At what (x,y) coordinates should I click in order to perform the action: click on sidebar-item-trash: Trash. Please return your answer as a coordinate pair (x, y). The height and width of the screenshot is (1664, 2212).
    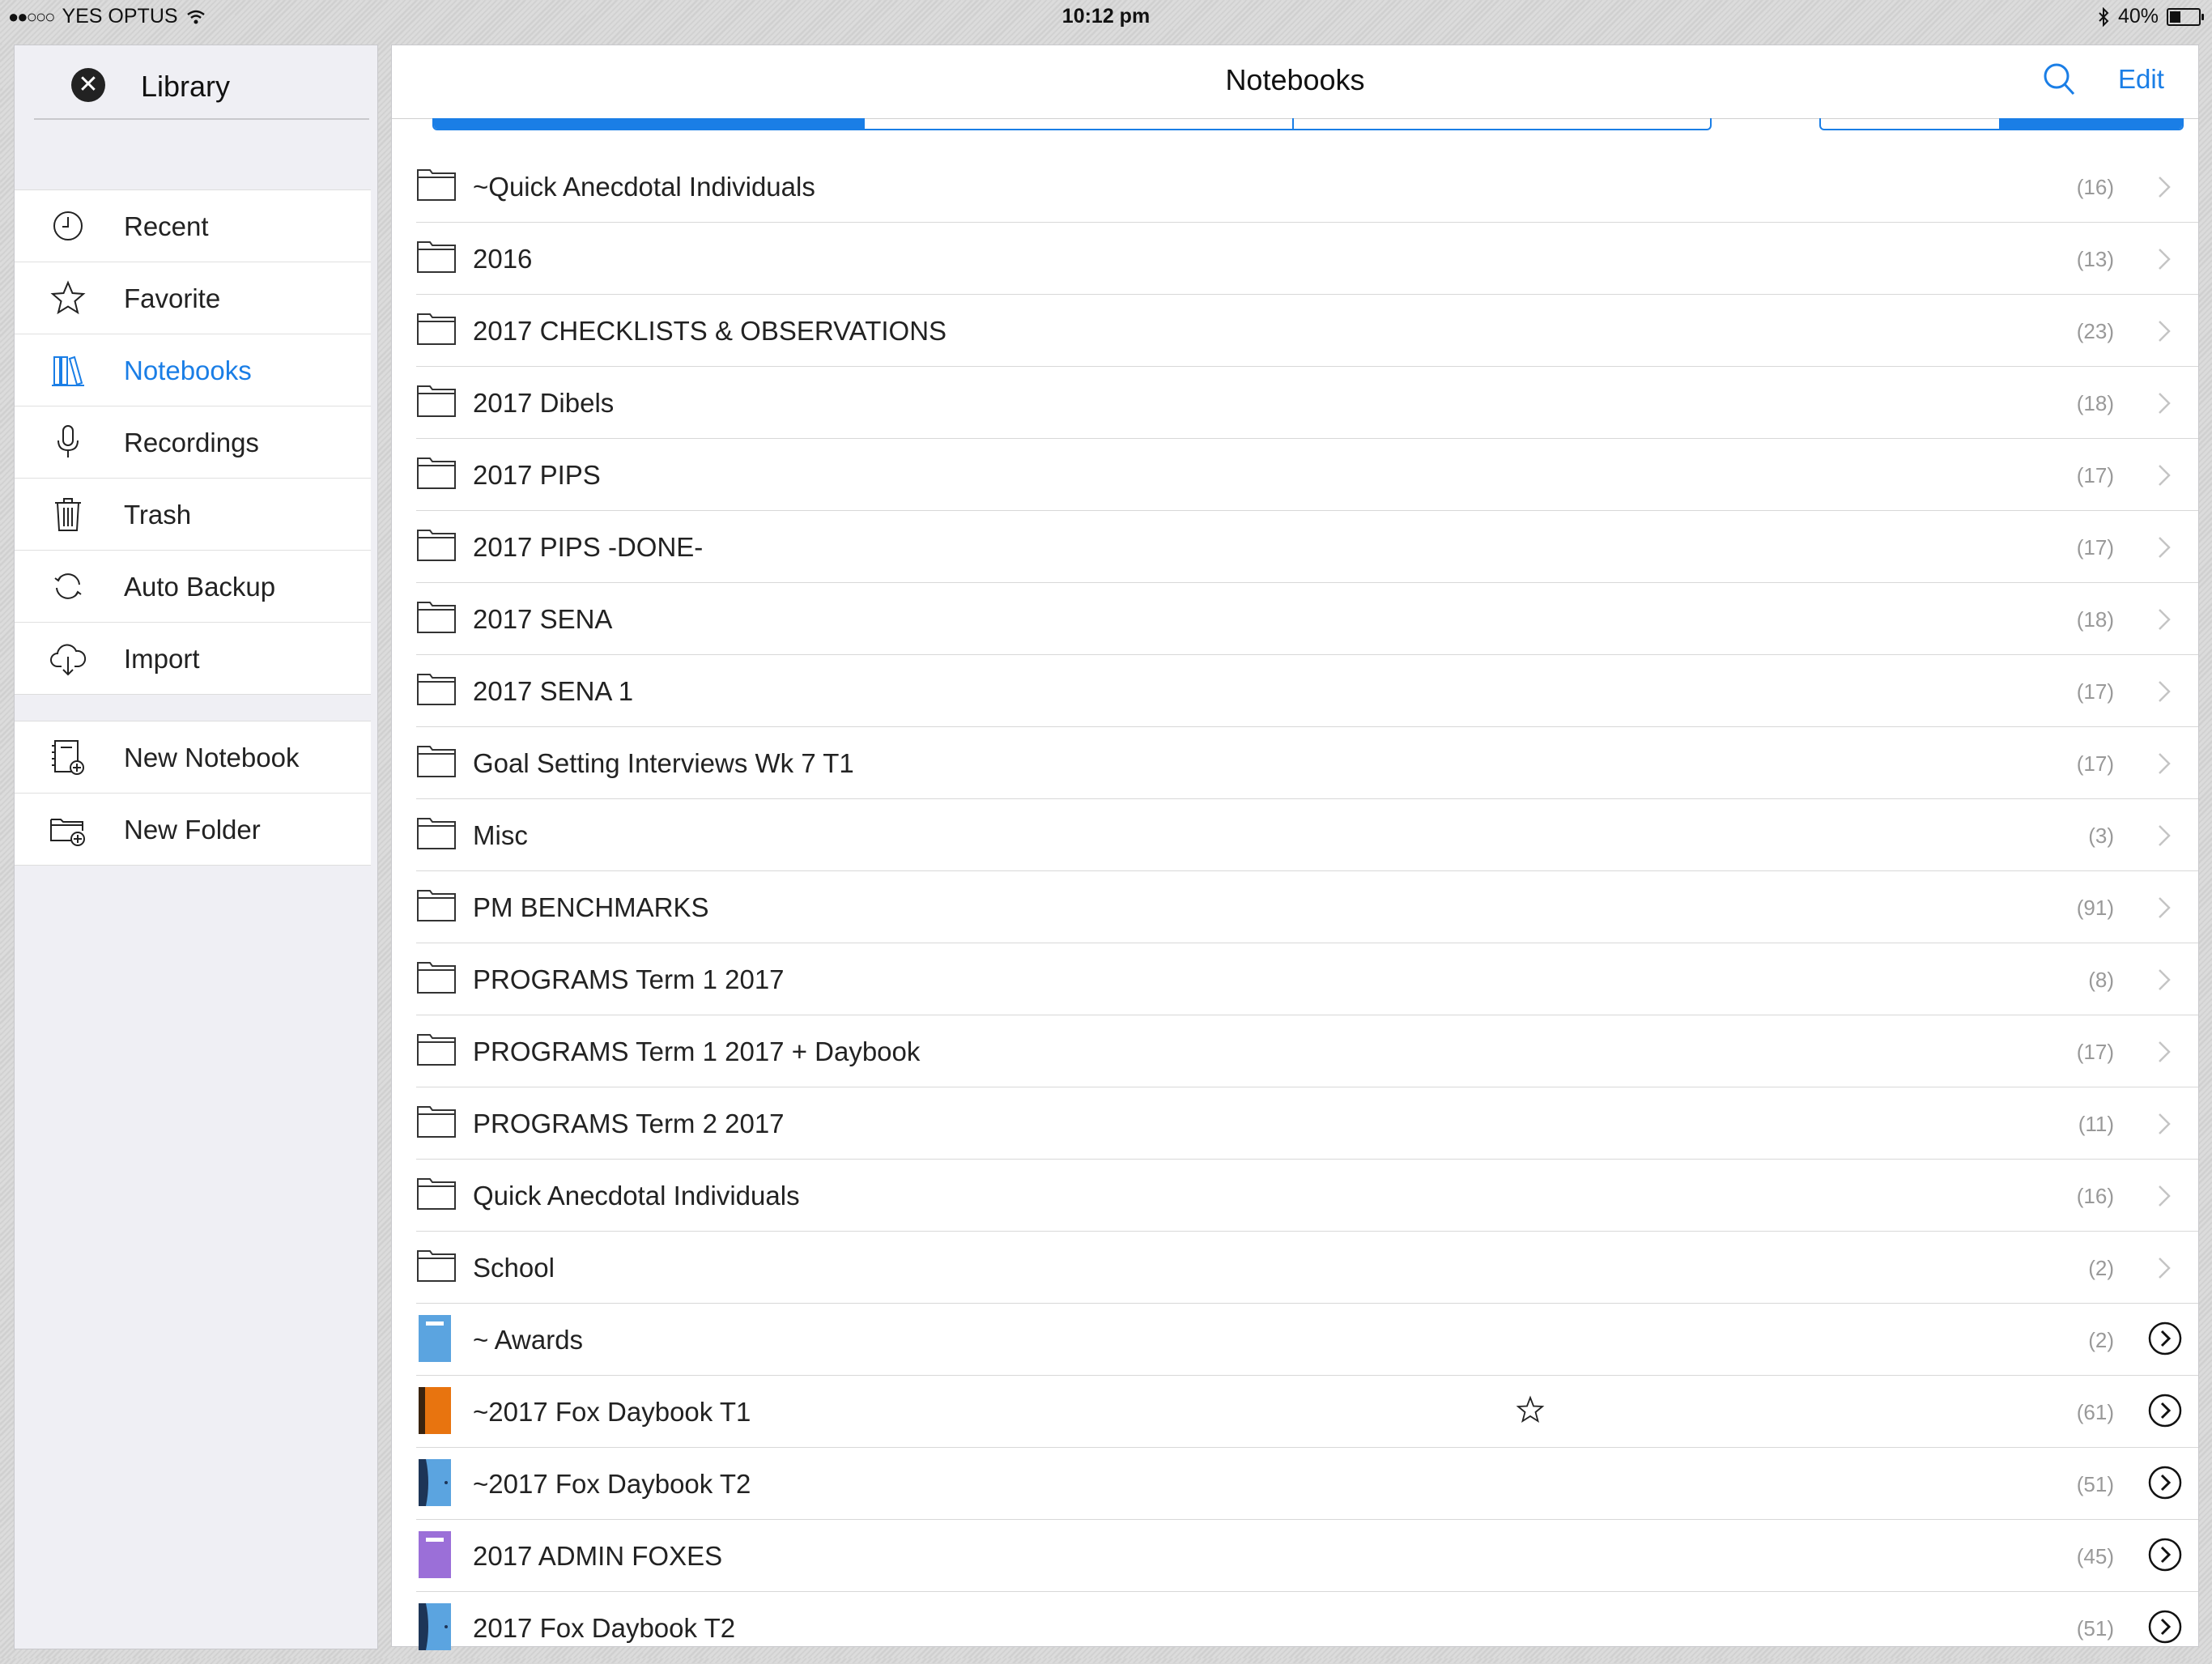
    Looking at the image, I should click on (193, 515).